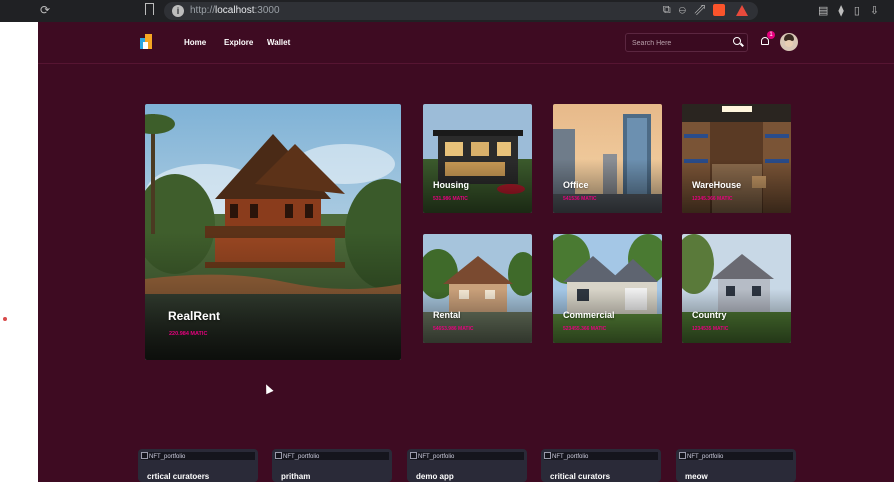 This screenshot has width=894, height=482. What do you see at coordinates (435, 476) in the screenshot?
I see `nft-name: demo app` at bounding box center [435, 476].